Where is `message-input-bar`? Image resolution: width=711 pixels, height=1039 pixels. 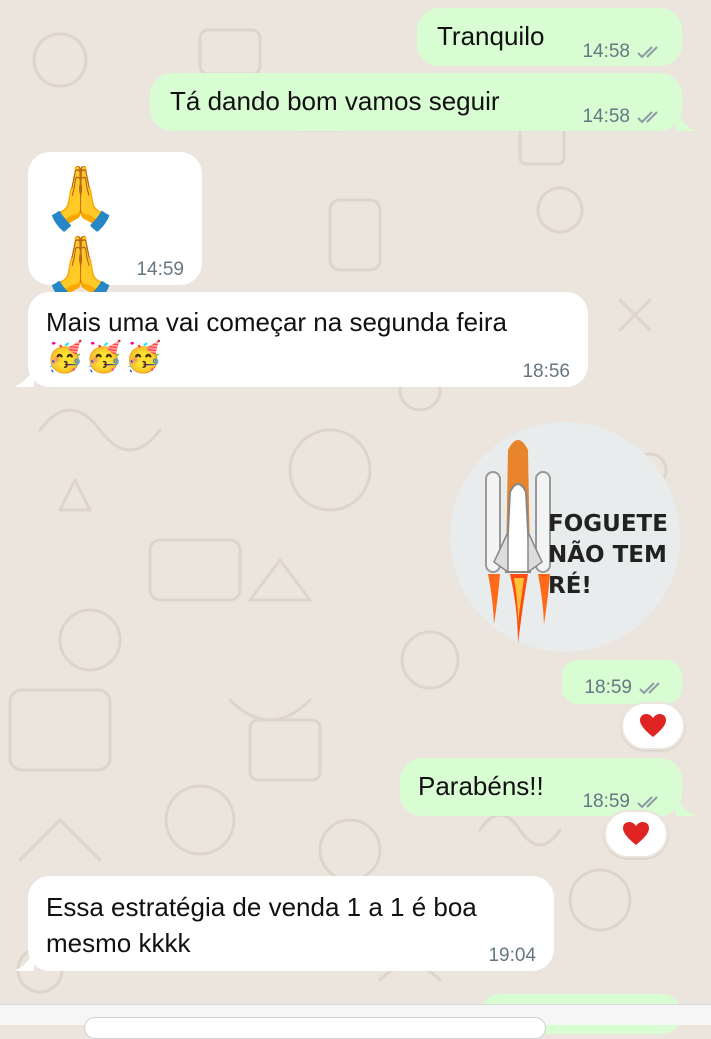
message-input-bar is located at coordinates (355, 1021).